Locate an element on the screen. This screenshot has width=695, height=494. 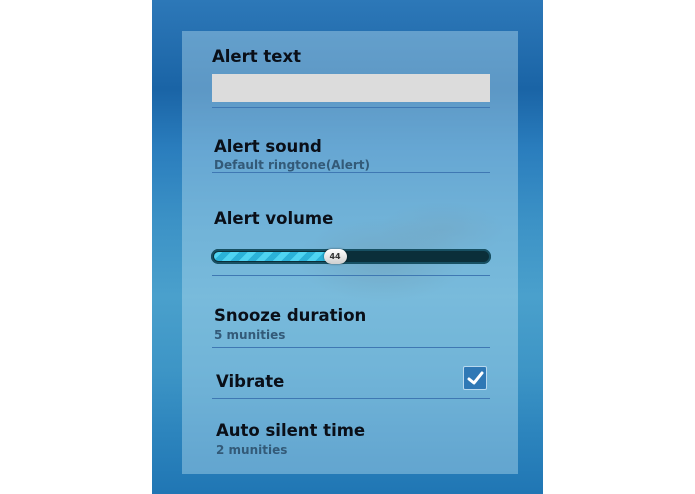
auto-silent-time-value: 2 munities is located at coordinates (252, 450).